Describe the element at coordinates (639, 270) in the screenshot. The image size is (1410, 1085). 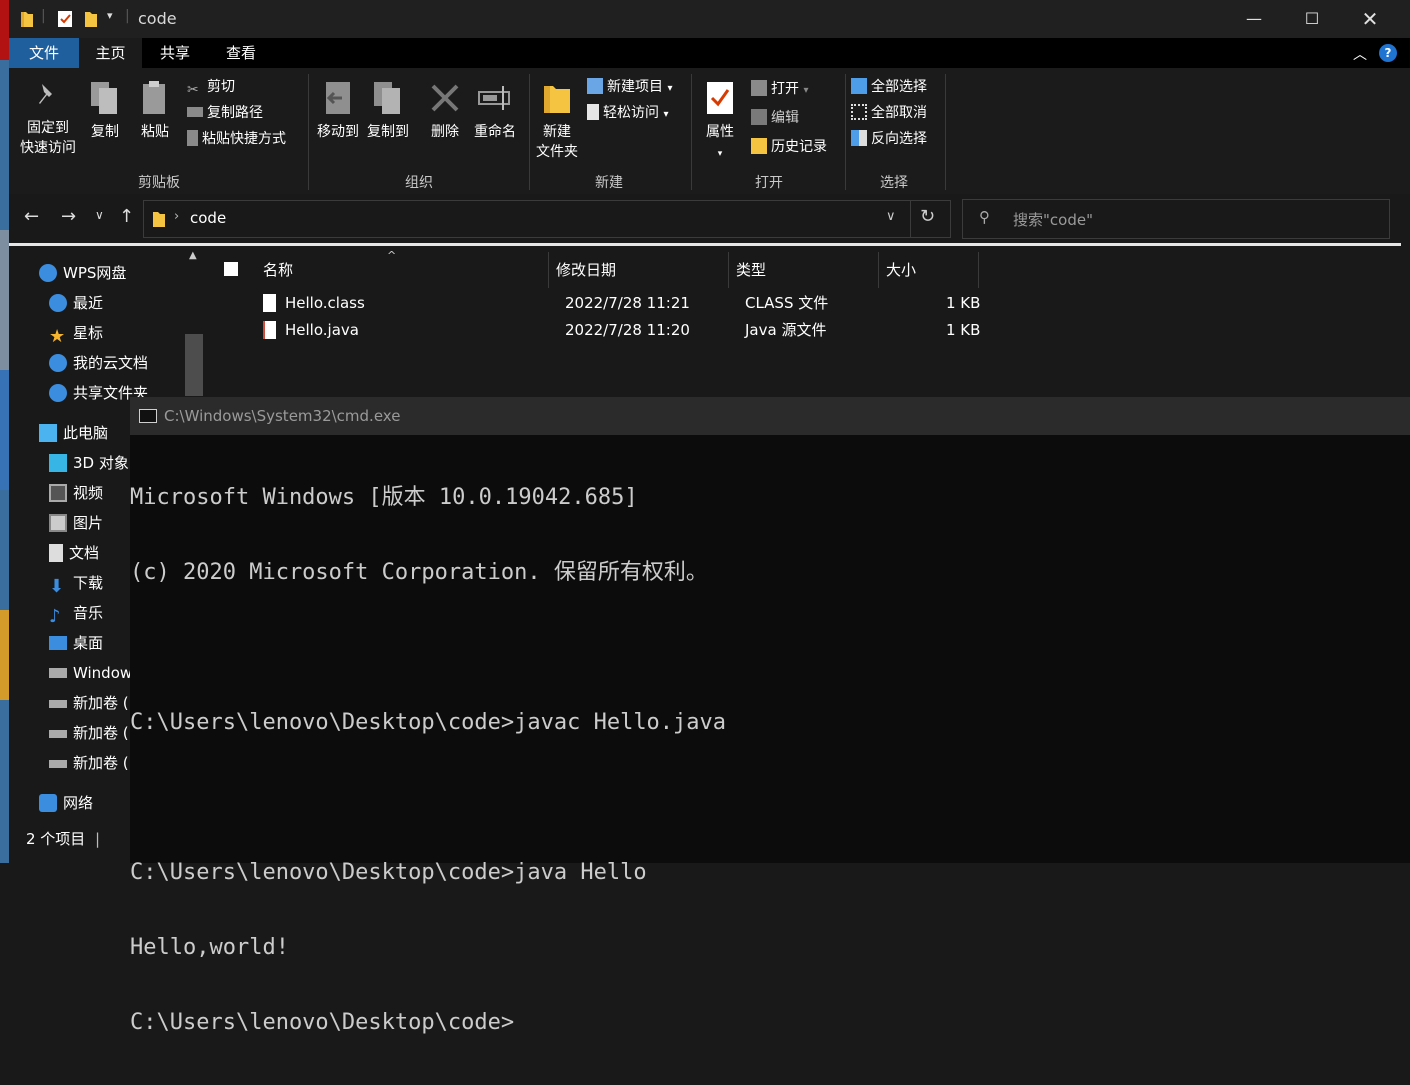
I see `column-date: 修改日期` at that location.